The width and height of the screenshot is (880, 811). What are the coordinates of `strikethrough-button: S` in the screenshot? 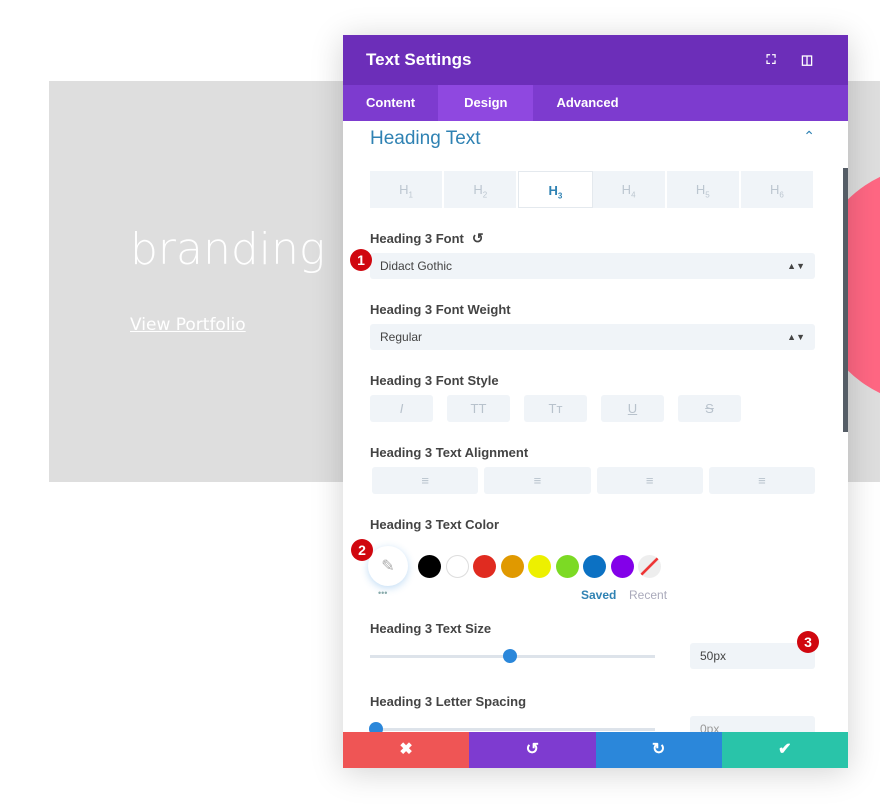 It's located at (709, 408).